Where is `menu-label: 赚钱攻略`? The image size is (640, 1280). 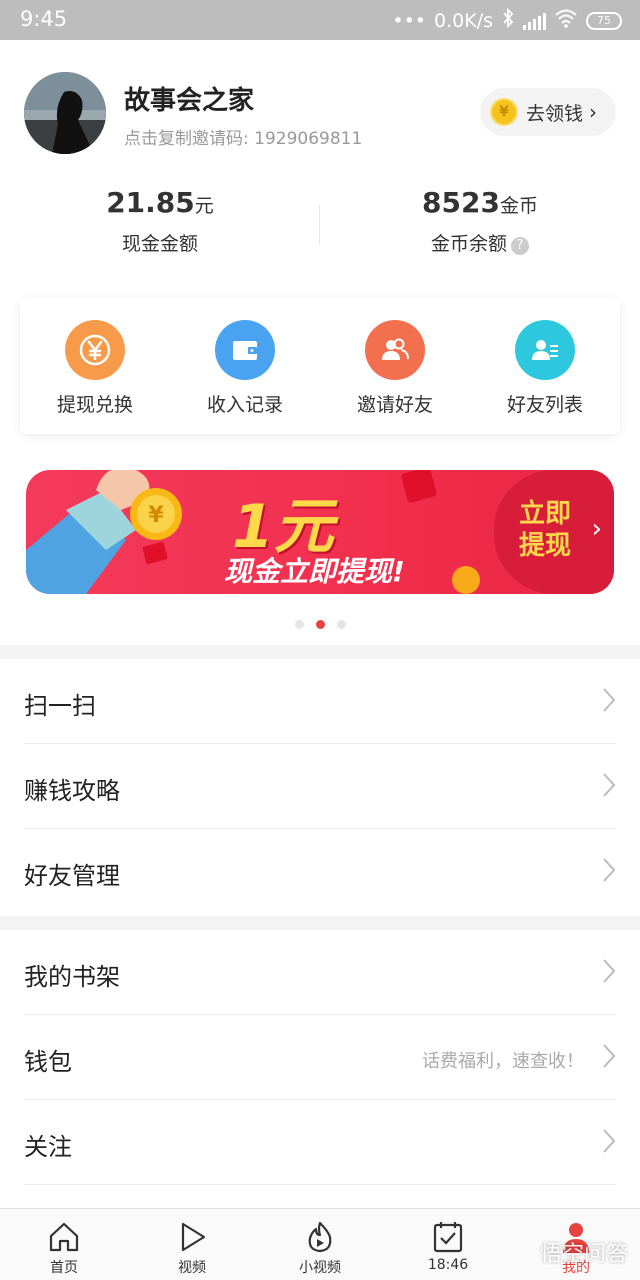
menu-label: 赚钱攻略 is located at coordinates (72, 791).